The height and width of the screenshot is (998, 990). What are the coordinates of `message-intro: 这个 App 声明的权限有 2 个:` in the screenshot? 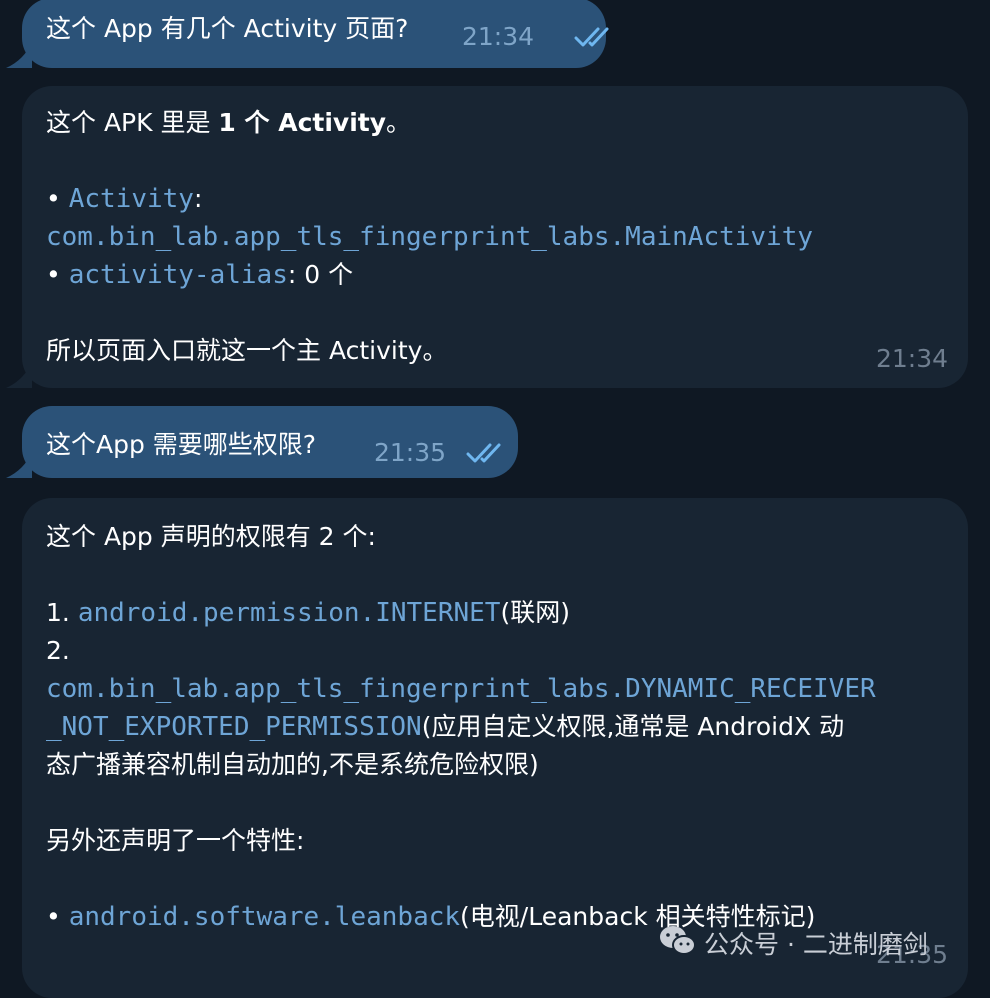 It's located at (211, 536).